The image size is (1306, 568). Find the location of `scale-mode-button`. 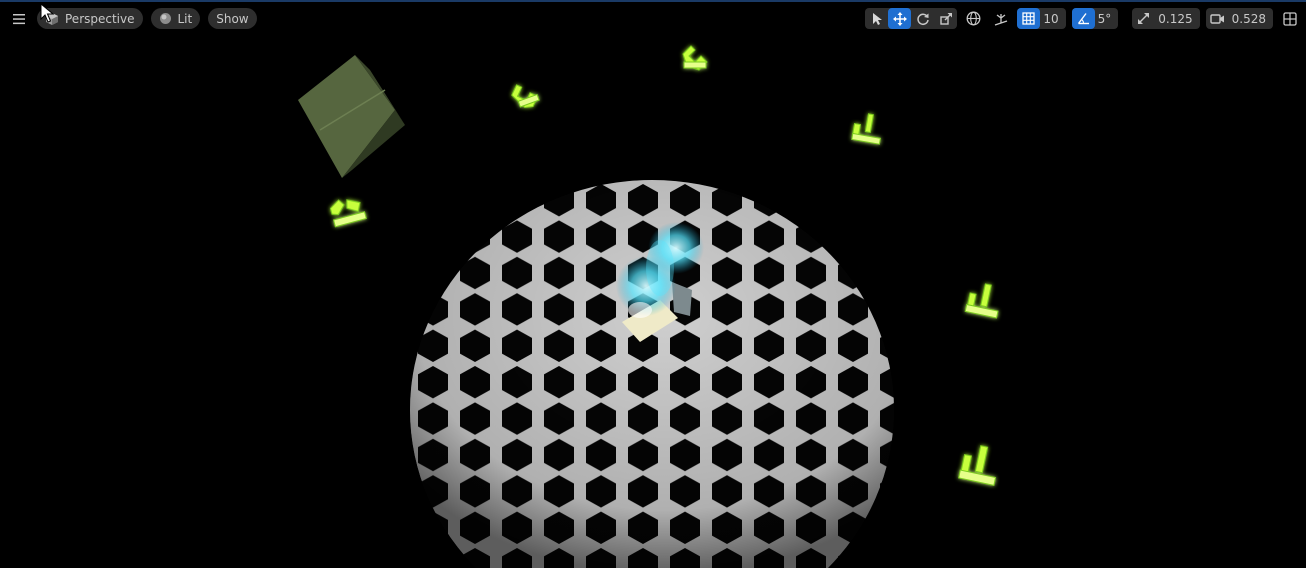

scale-mode-button is located at coordinates (945, 18).